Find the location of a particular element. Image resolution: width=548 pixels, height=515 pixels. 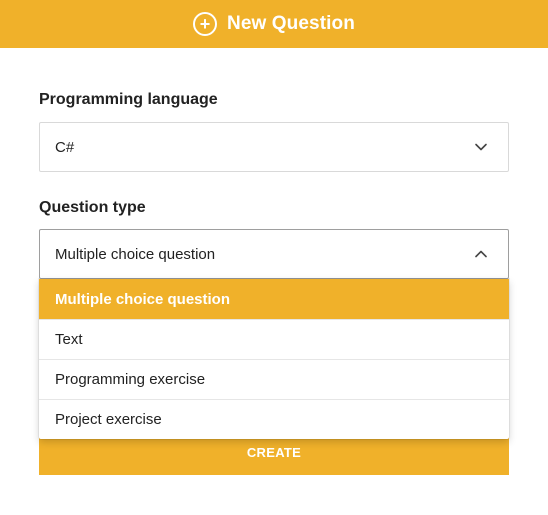

language-label: Programming language is located at coordinates (128, 99).